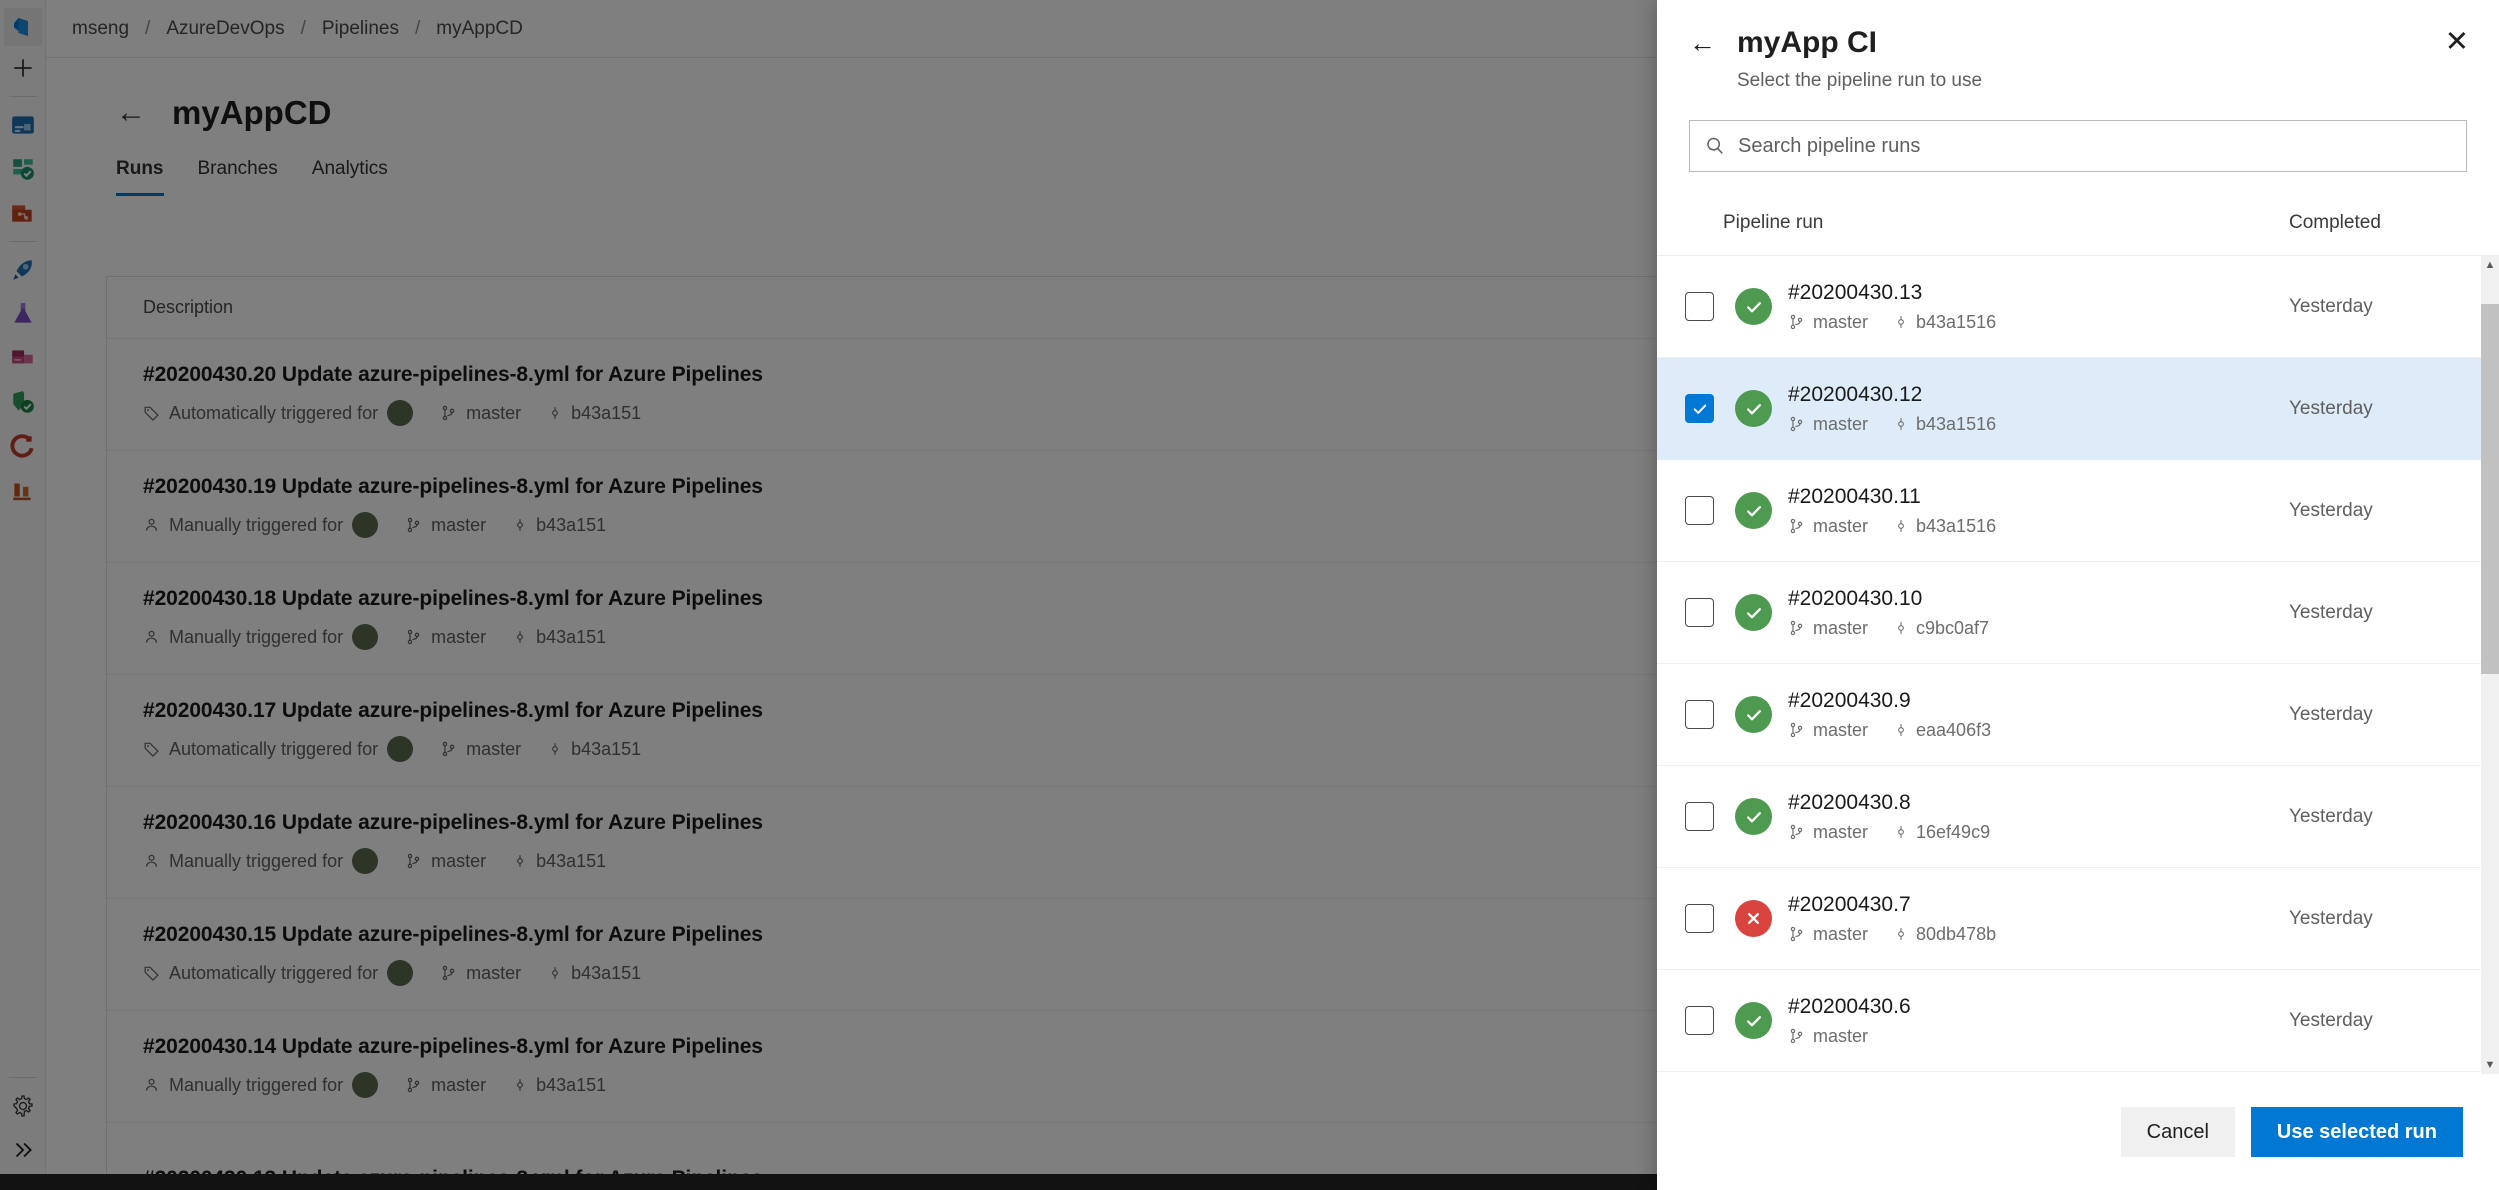 This screenshot has width=2499, height=1190. I want to click on scroll-down-arrow-icon: ▼, so click(2490, 1065).